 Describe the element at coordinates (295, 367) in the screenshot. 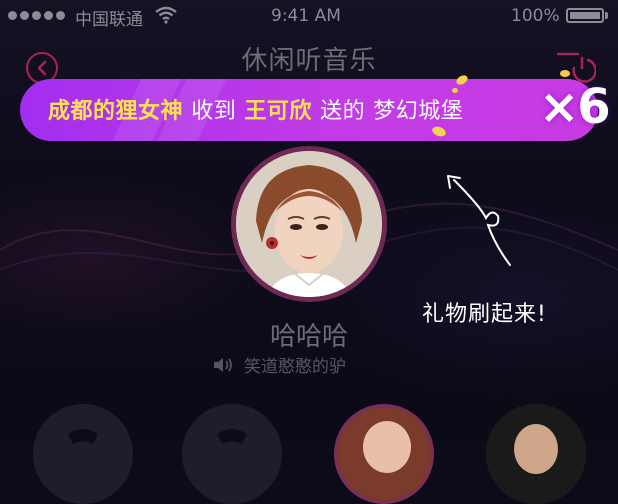

I see `song-title: 笑道憨憨的驴` at that location.